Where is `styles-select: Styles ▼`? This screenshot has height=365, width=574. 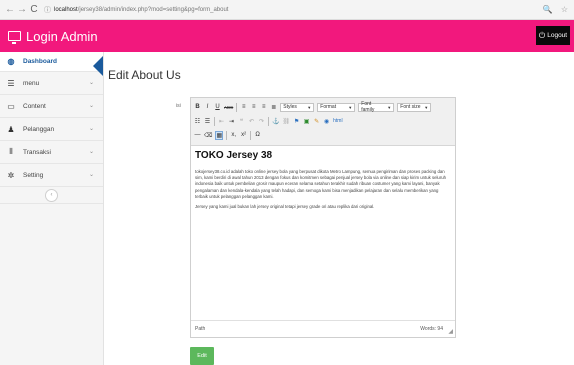 styles-select: Styles ▼ is located at coordinates (297, 107).